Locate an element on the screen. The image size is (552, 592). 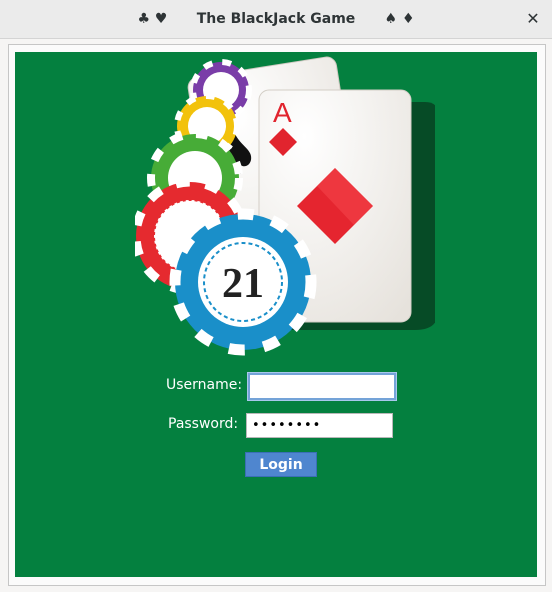
username-input is located at coordinates (322, 386).